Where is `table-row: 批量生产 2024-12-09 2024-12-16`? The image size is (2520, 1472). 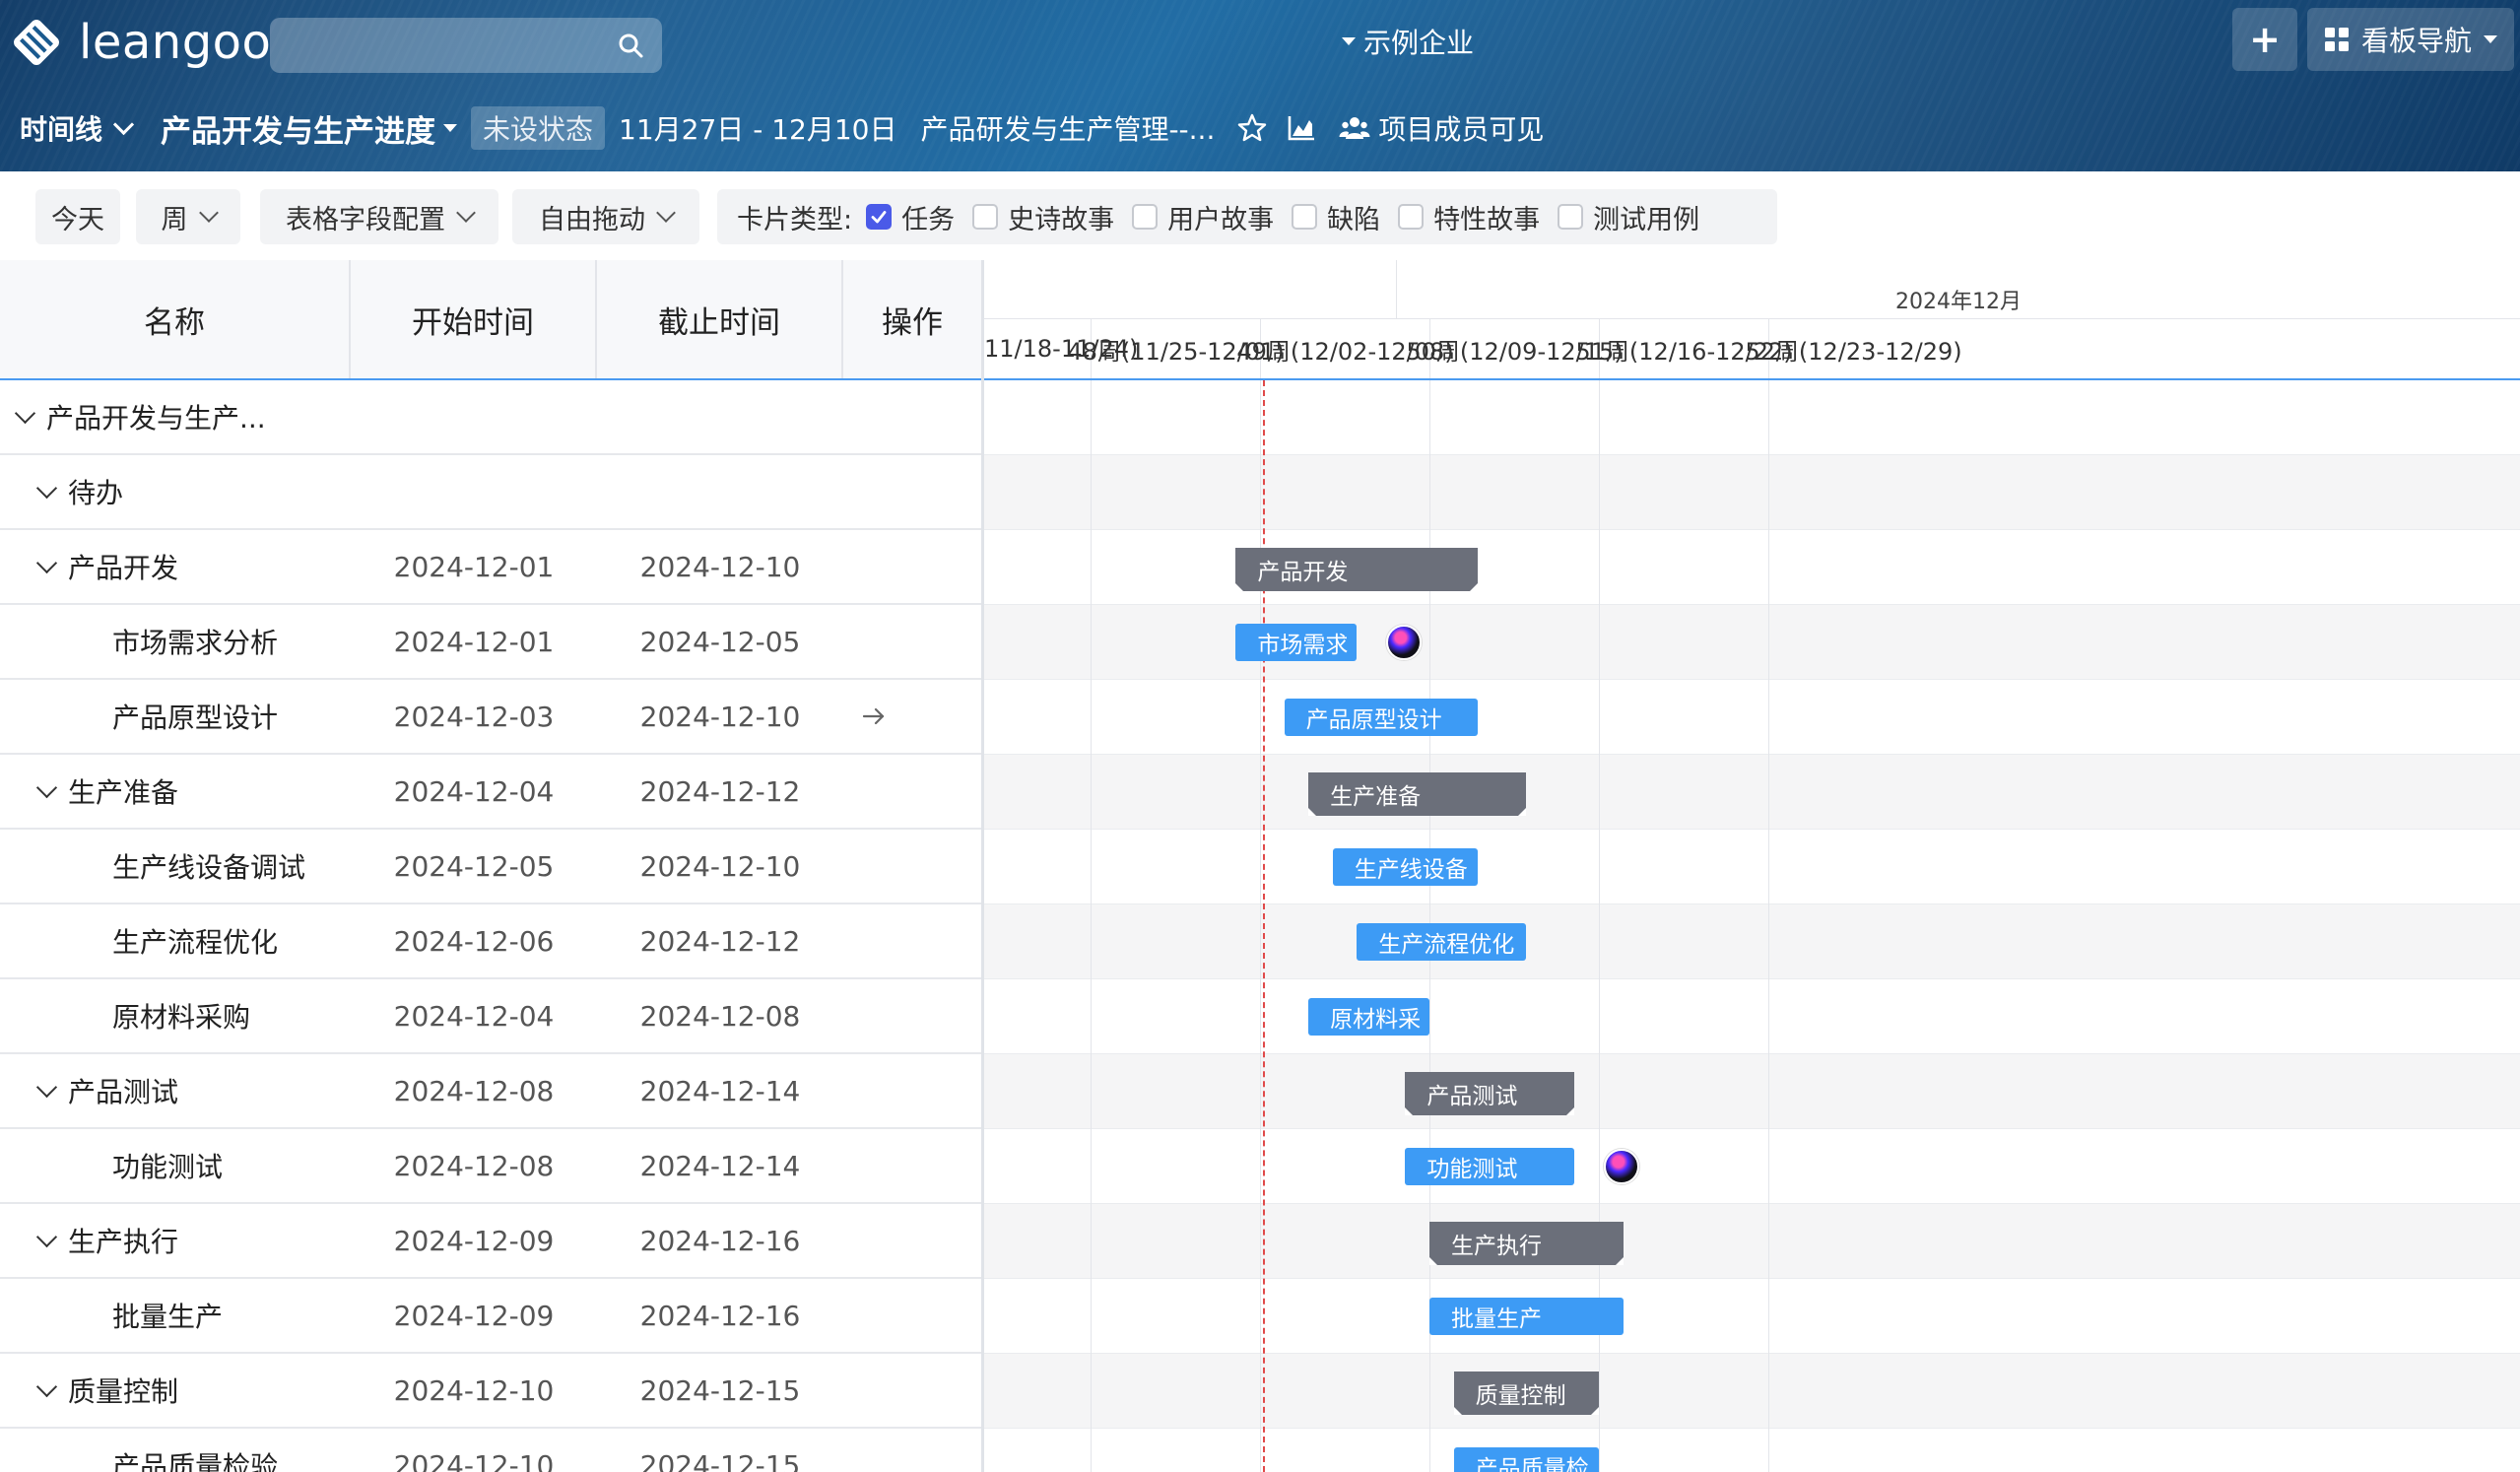
table-row: 批量生产 2024-12-09 2024-12-16 is located at coordinates (490, 1316).